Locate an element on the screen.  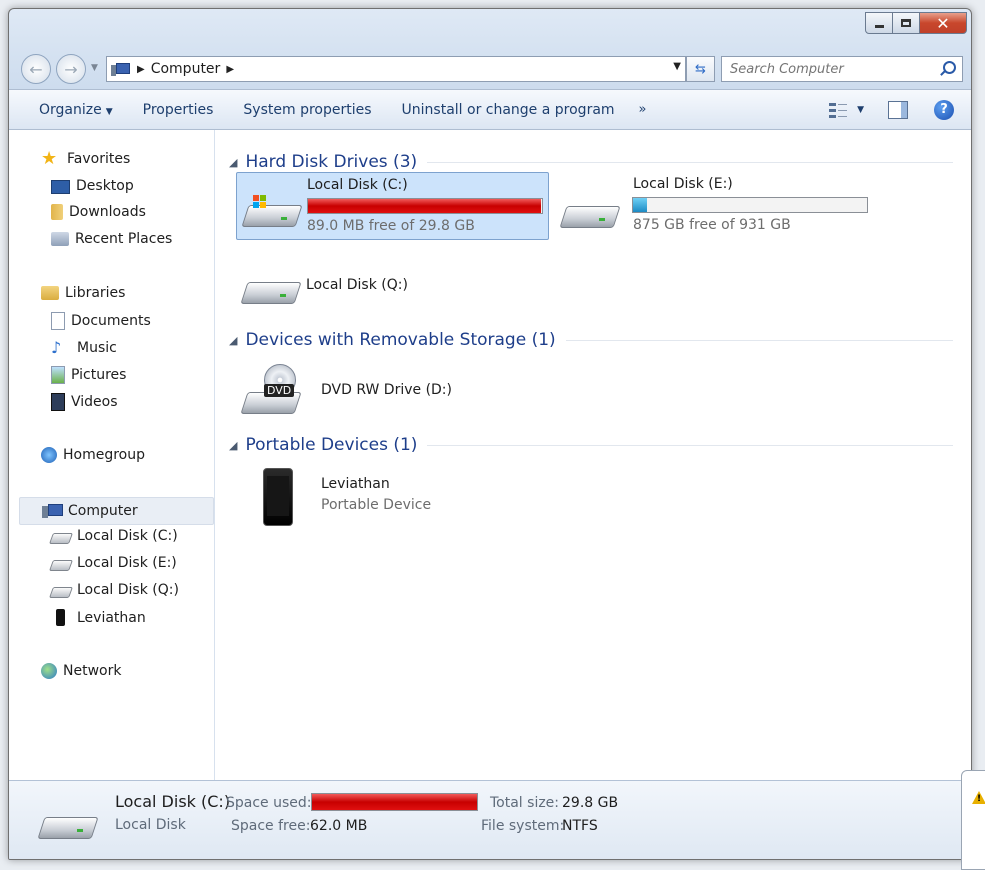
group-header-portable: ◢ Portable Devices (1) is located at coordinates (591, 445).